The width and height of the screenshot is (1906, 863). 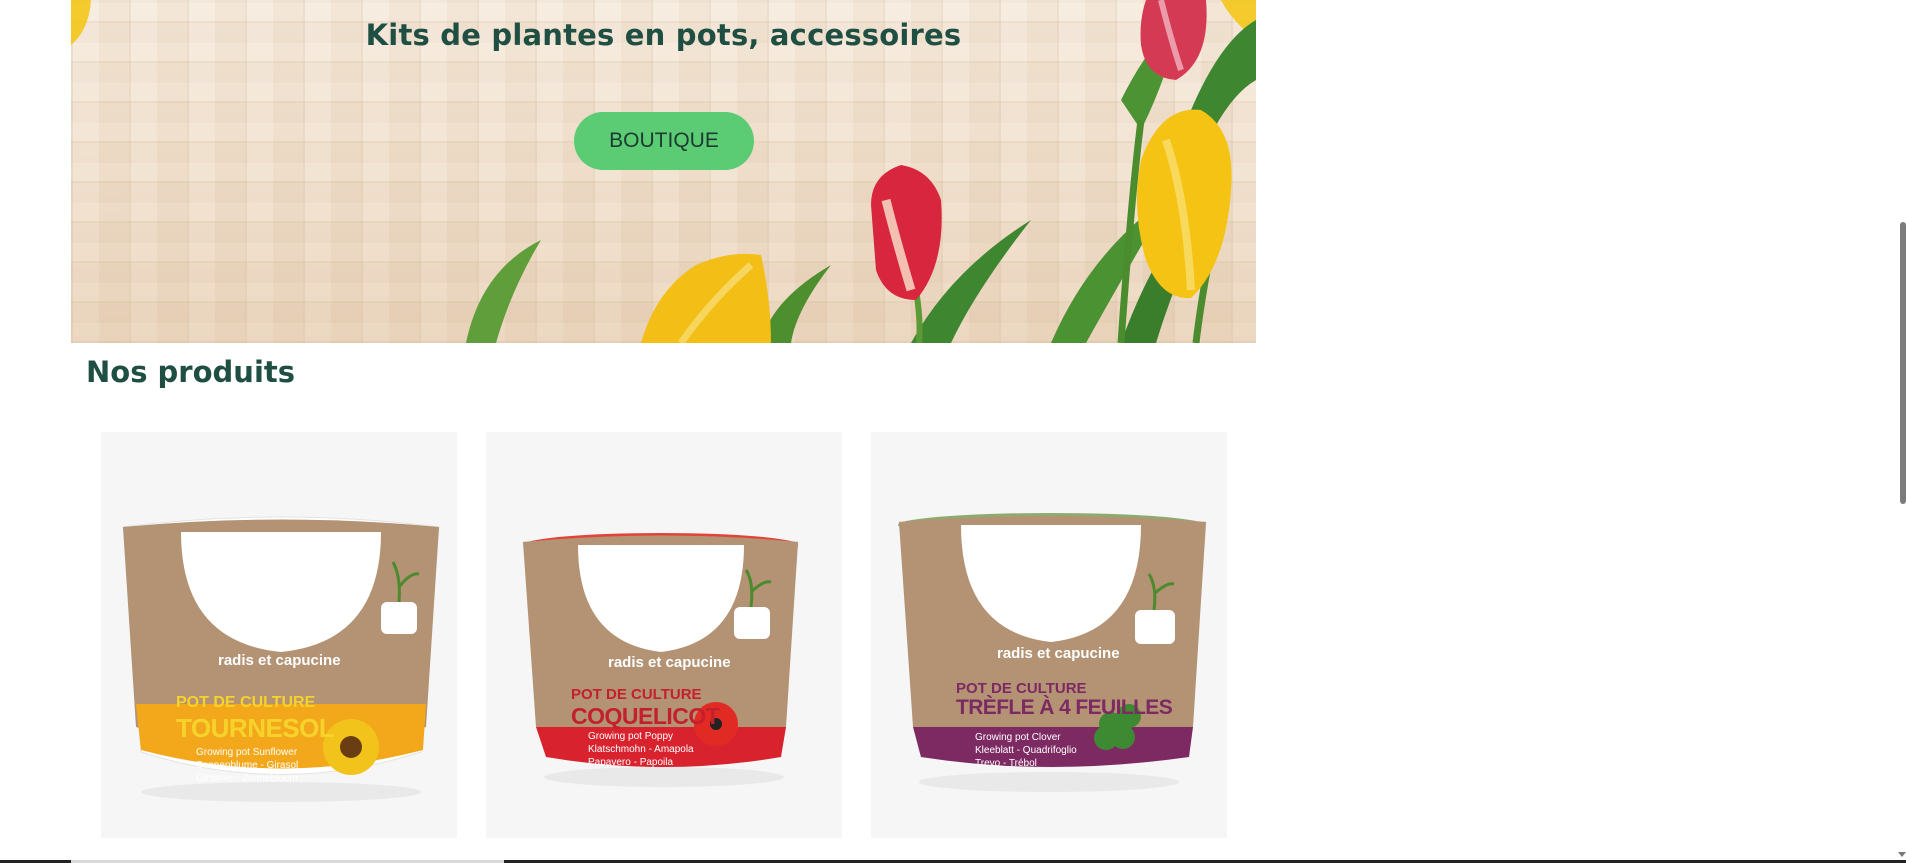 I want to click on product-line2-1: TOURNESOL, so click(x=255, y=728).